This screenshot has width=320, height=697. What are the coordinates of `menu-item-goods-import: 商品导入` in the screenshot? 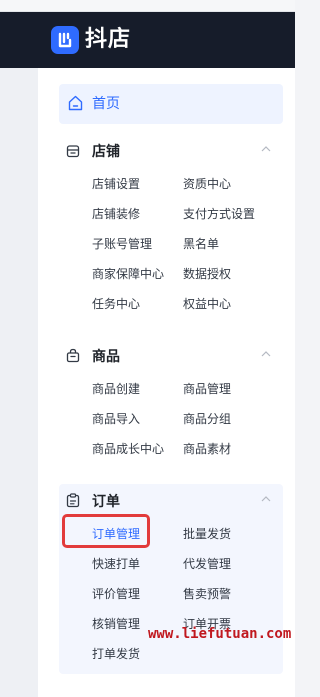 It's located at (116, 419).